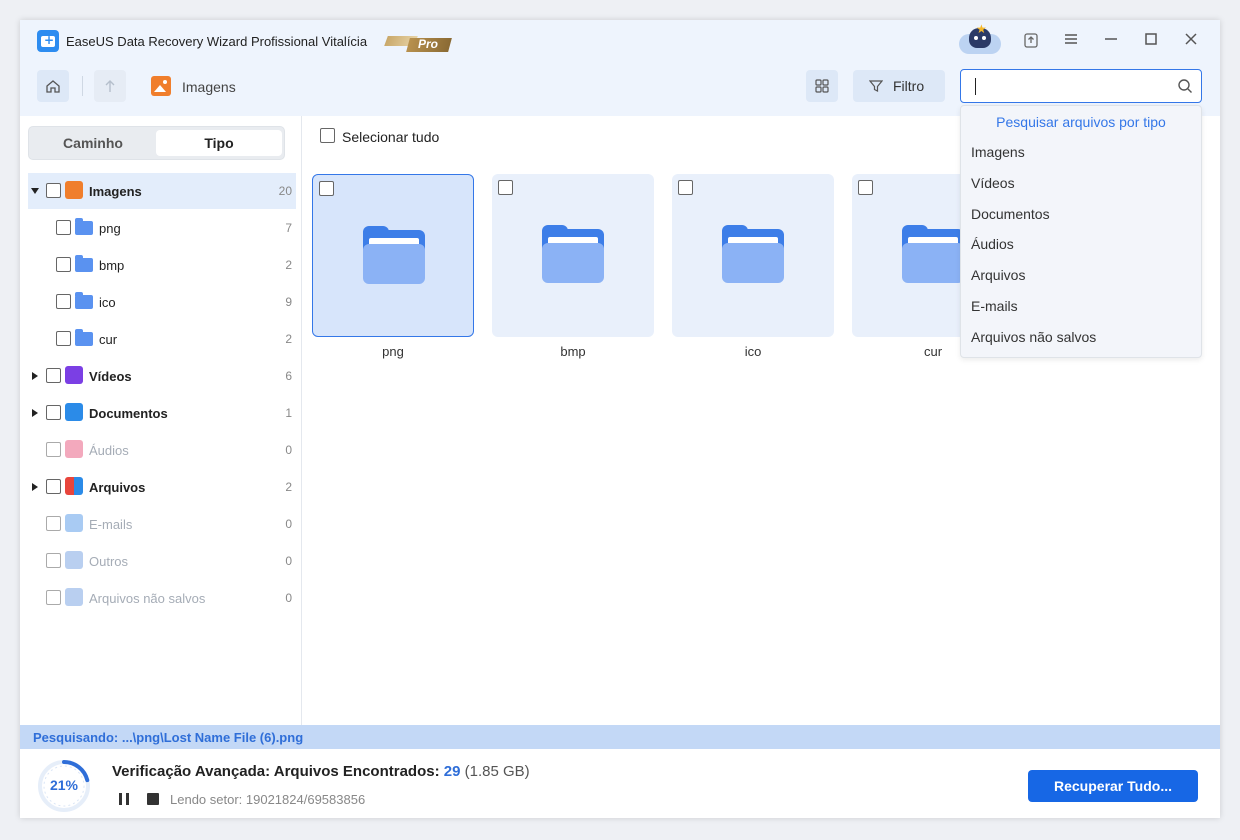 The width and height of the screenshot is (1240, 840). What do you see at coordinates (209, 87) in the screenshot?
I see `breadcrumb: Imagens` at bounding box center [209, 87].